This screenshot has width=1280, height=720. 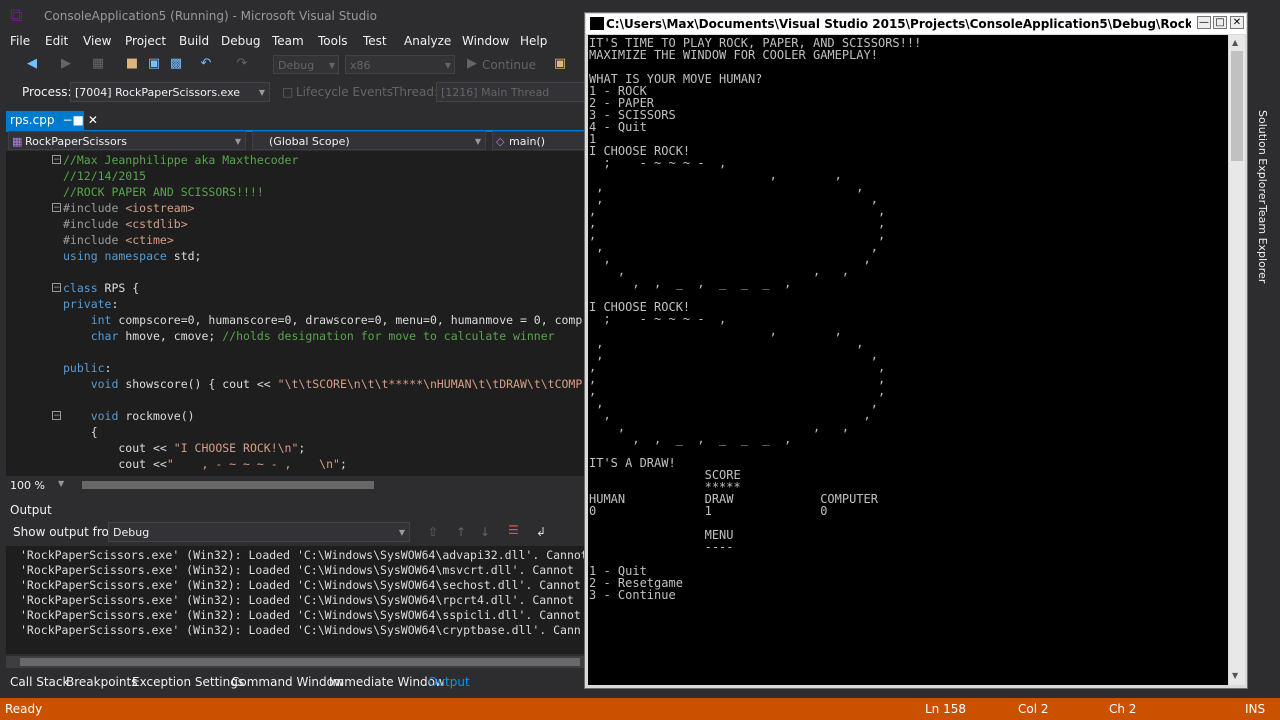 What do you see at coordinates (690, 283) in the screenshot?
I see `console-line: , , _ , _ _ _ ,` at bounding box center [690, 283].